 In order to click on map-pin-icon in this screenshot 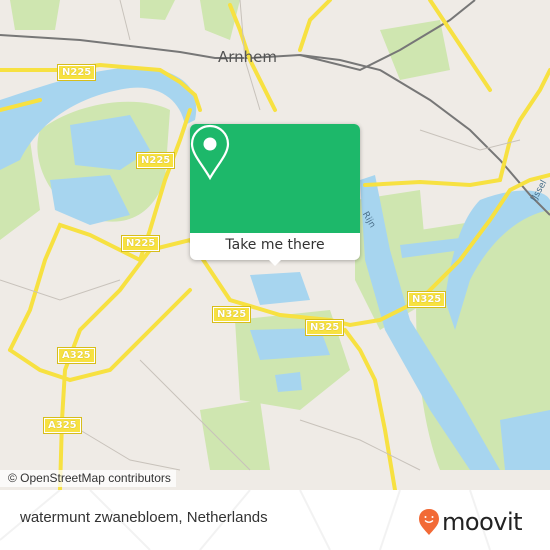, I will do `click(210, 152)`.